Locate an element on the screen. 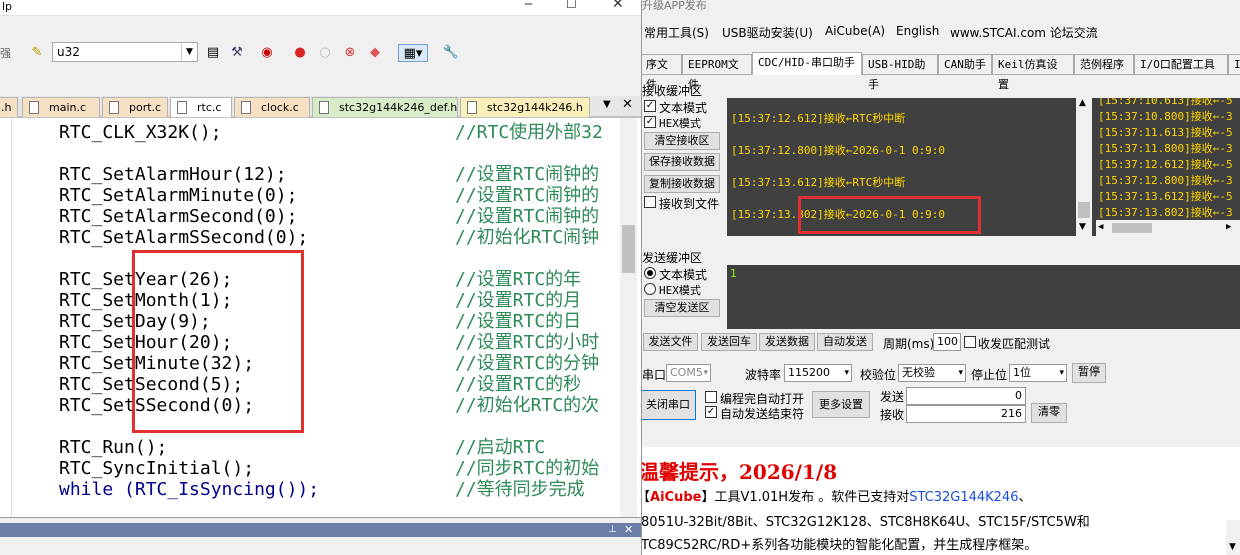 This screenshot has height=555, width=1240. editor-scroll-thumb is located at coordinates (628, 249).